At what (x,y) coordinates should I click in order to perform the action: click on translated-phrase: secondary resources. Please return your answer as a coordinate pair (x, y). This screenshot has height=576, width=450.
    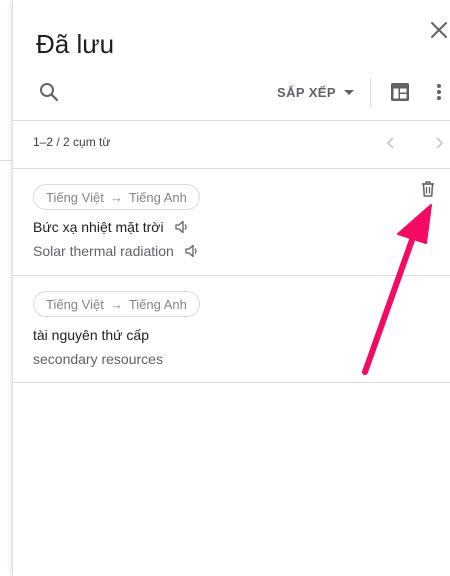
    Looking at the image, I should click on (98, 359).